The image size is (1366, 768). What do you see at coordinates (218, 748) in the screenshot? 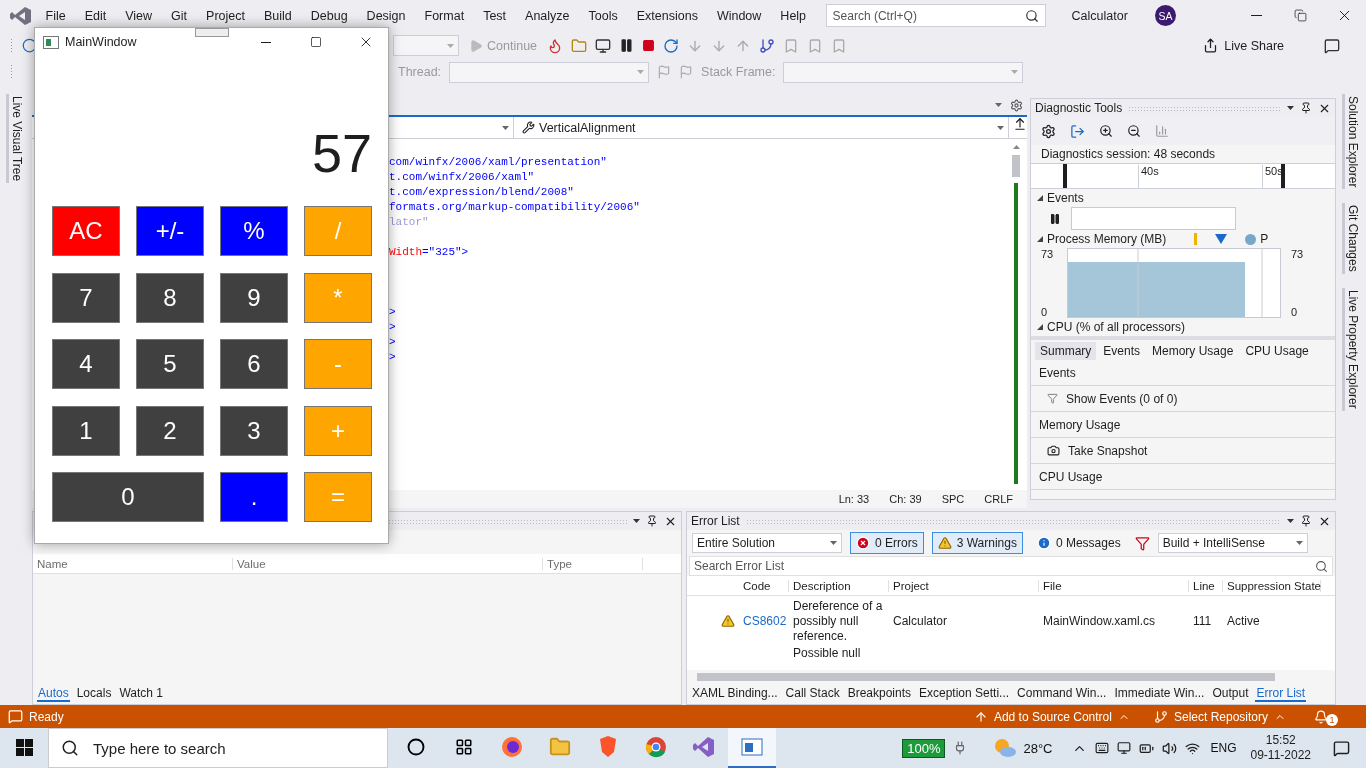
I see `taskbar-search-field: Type here to search` at bounding box center [218, 748].